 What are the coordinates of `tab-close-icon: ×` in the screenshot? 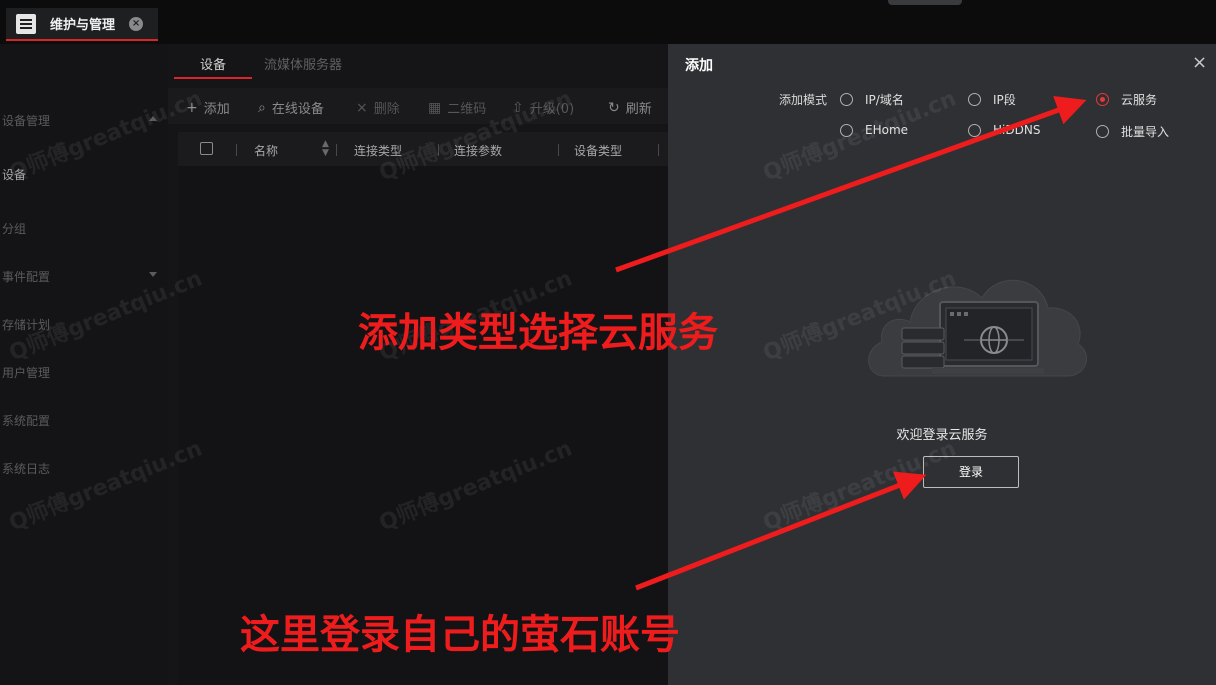 It's located at (136, 23).